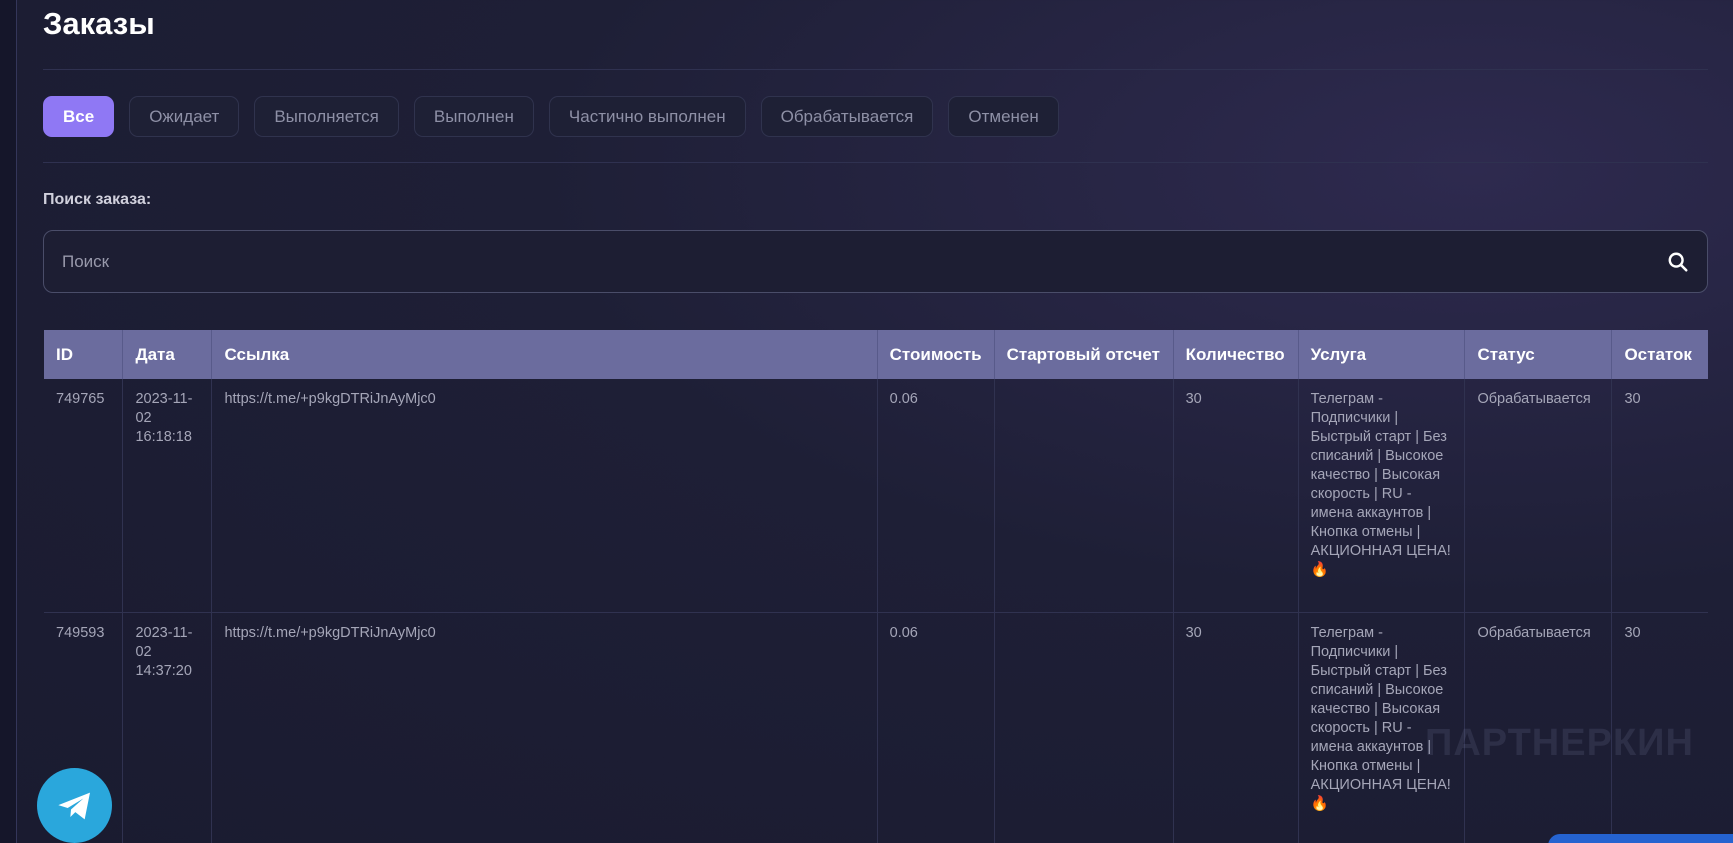 The height and width of the screenshot is (843, 1733). What do you see at coordinates (1659, 354) in the screenshot?
I see `col-remains: Остаток` at bounding box center [1659, 354].